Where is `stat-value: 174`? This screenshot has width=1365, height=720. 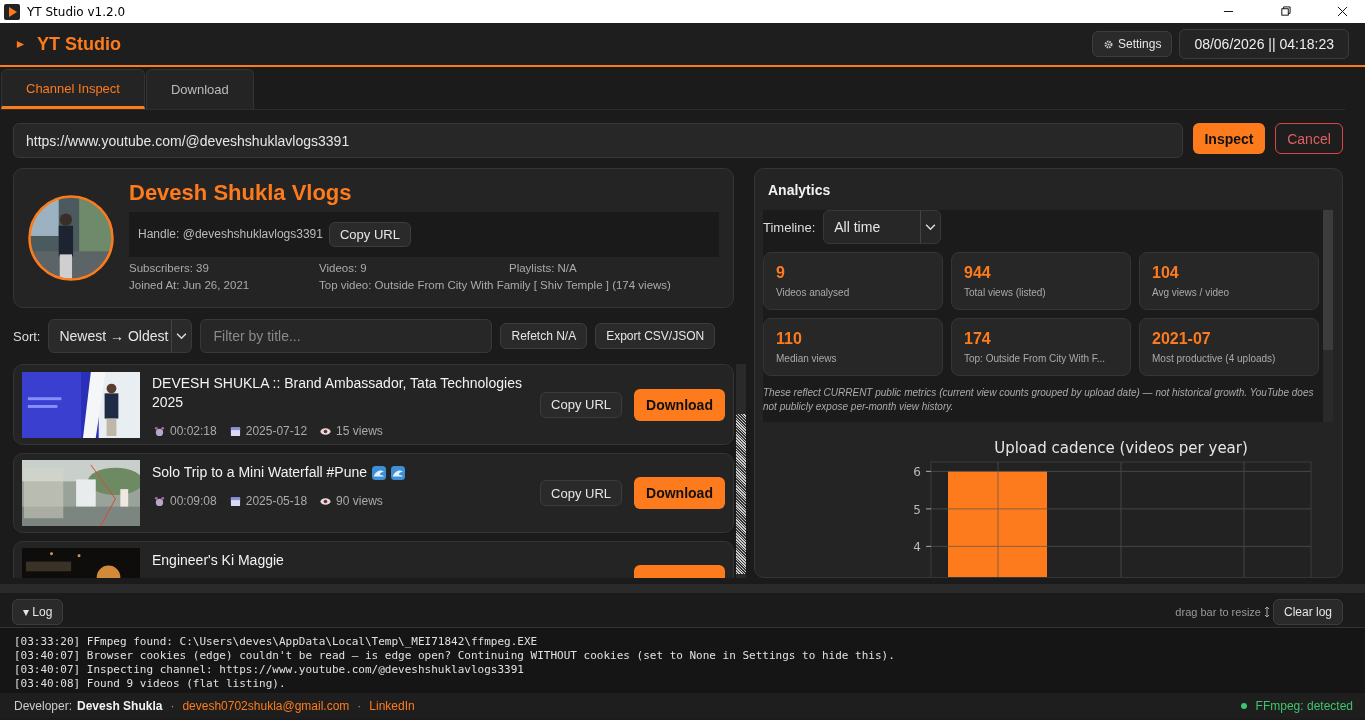 stat-value: 174 is located at coordinates (978, 339).